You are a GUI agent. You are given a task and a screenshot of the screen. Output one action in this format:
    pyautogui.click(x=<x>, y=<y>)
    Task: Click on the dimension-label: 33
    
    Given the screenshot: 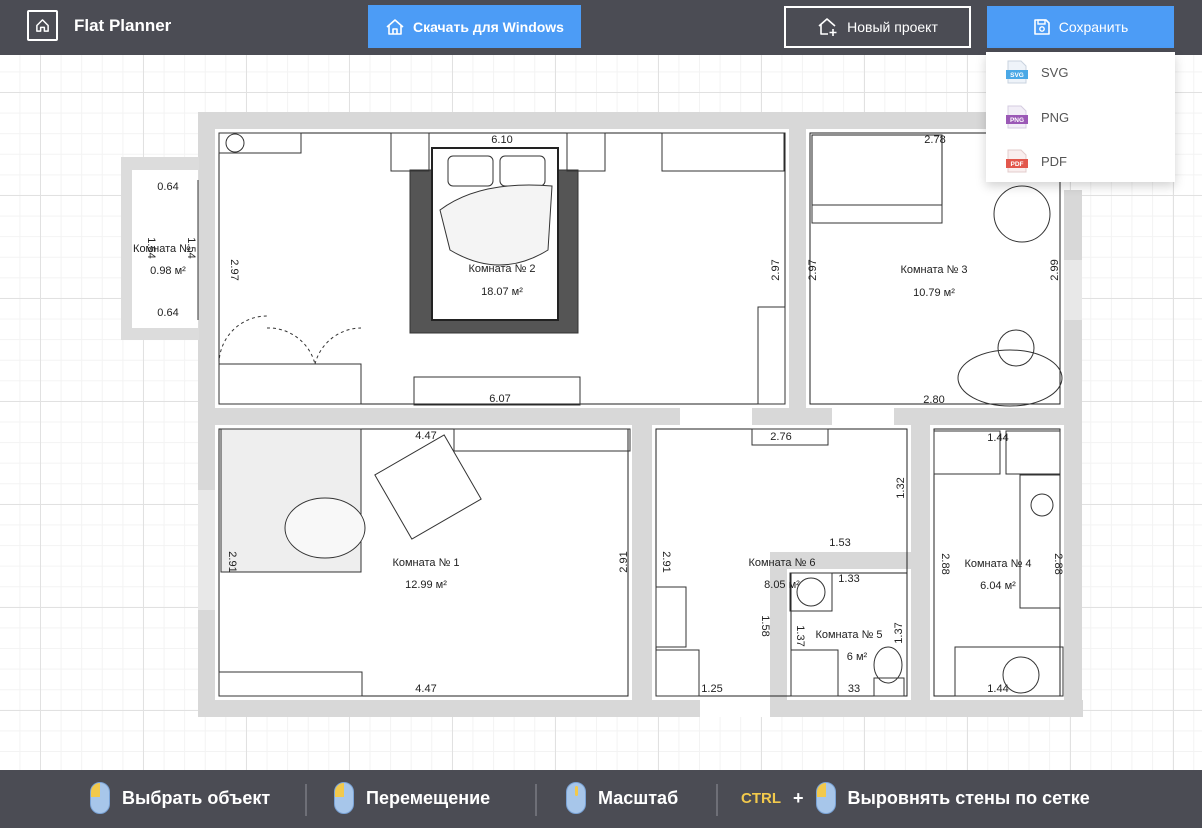 What is the action you would take?
    pyautogui.click(x=854, y=689)
    